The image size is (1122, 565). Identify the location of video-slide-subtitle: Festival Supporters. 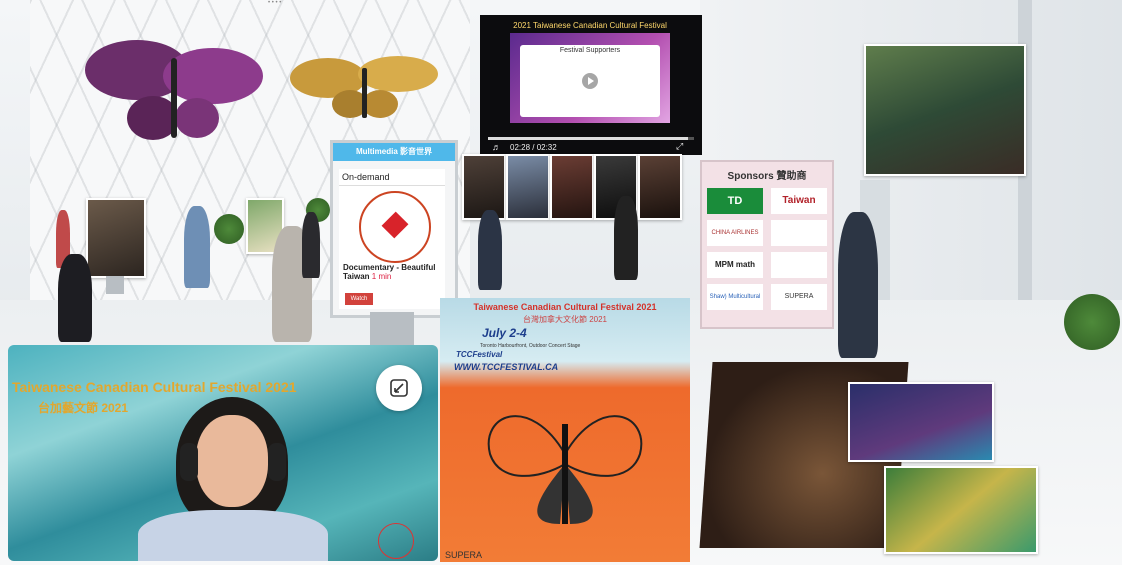
(590, 50).